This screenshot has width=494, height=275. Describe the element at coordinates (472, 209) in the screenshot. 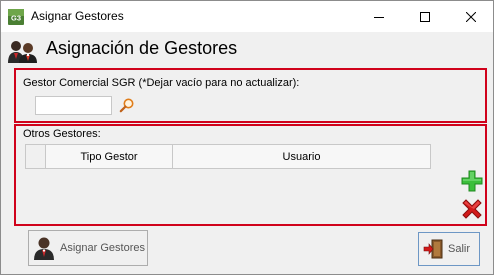

I see `delete-icon` at that location.